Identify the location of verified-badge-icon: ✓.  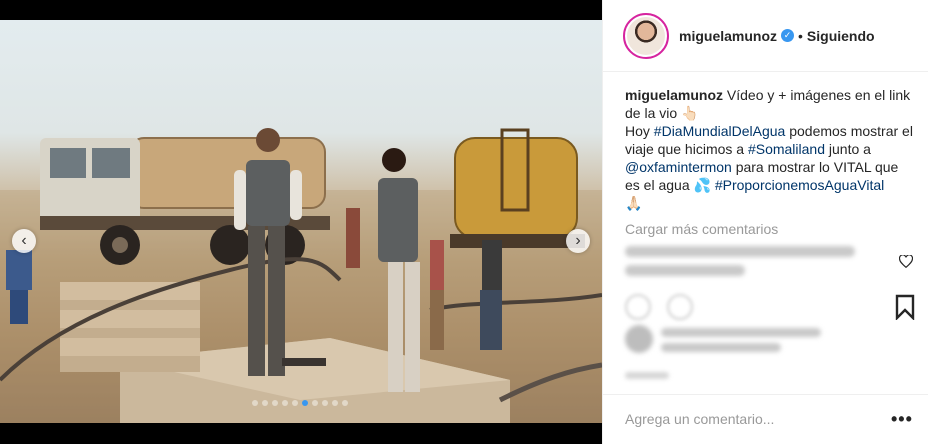
(788, 35).